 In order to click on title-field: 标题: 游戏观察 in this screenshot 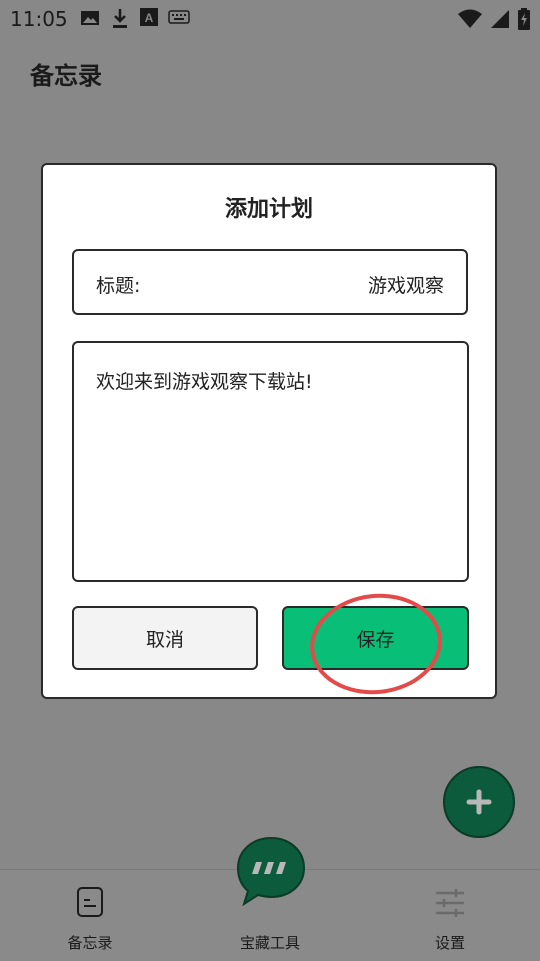, I will do `click(270, 282)`.